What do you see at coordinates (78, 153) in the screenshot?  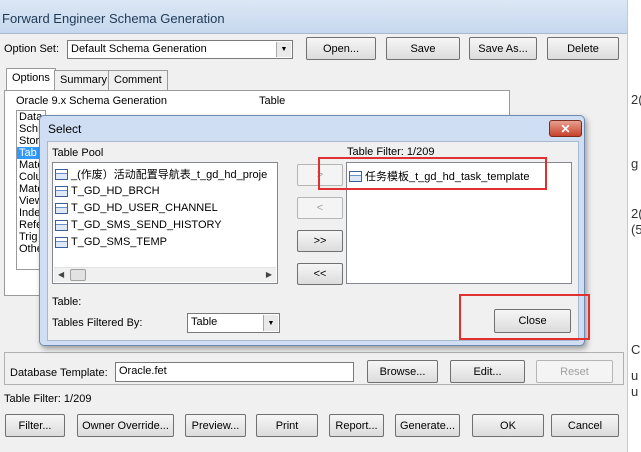 I see `table-pool-label: Table Pool` at bounding box center [78, 153].